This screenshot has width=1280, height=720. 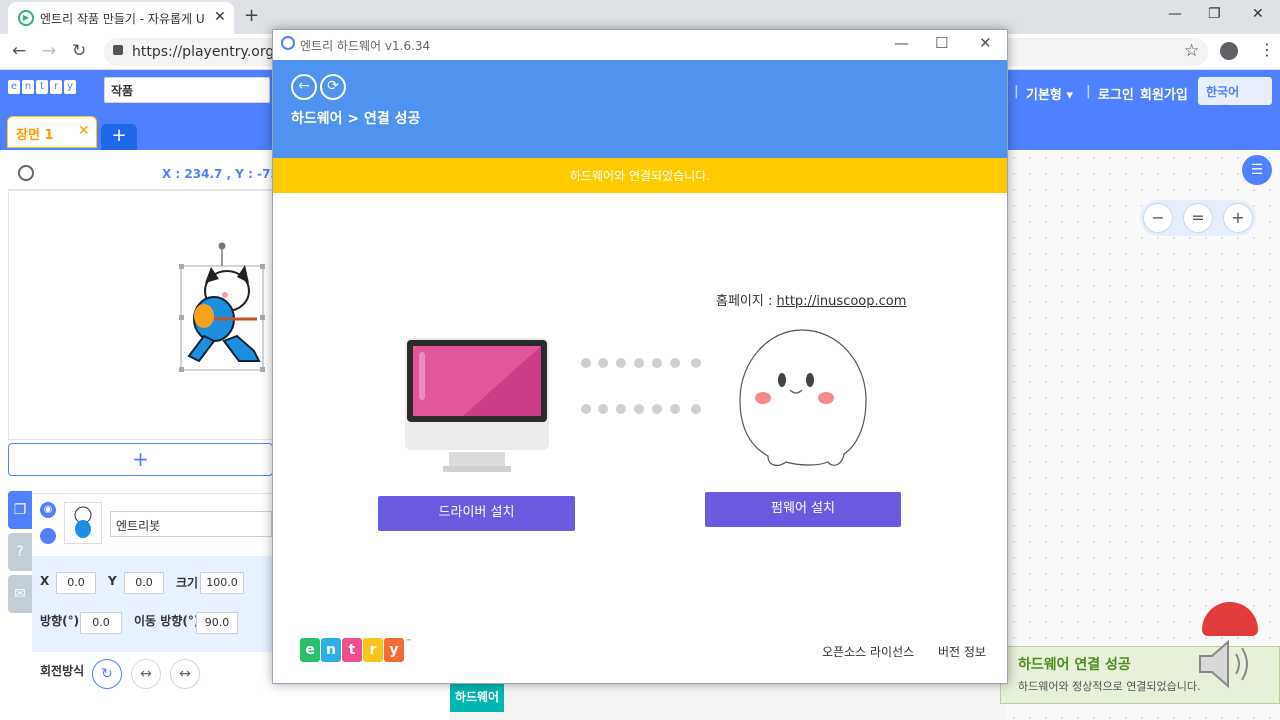 What do you see at coordinates (373, 650) in the screenshot?
I see `footer-logo-letter: r` at bounding box center [373, 650].